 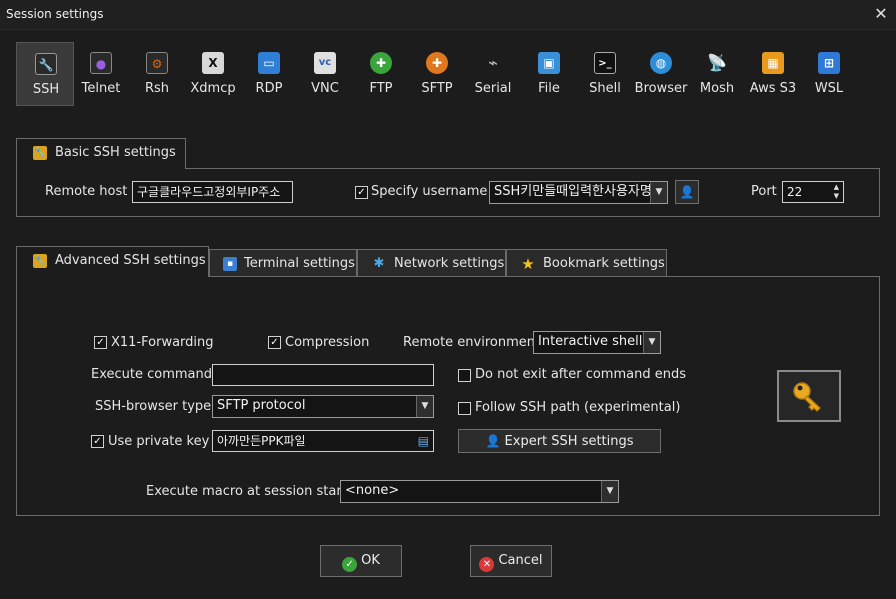 What do you see at coordinates (578, 407) in the screenshot?
I see `follow-ssh-path-label: Follow SSH path (experimental)` at bounding box center [578, 407].